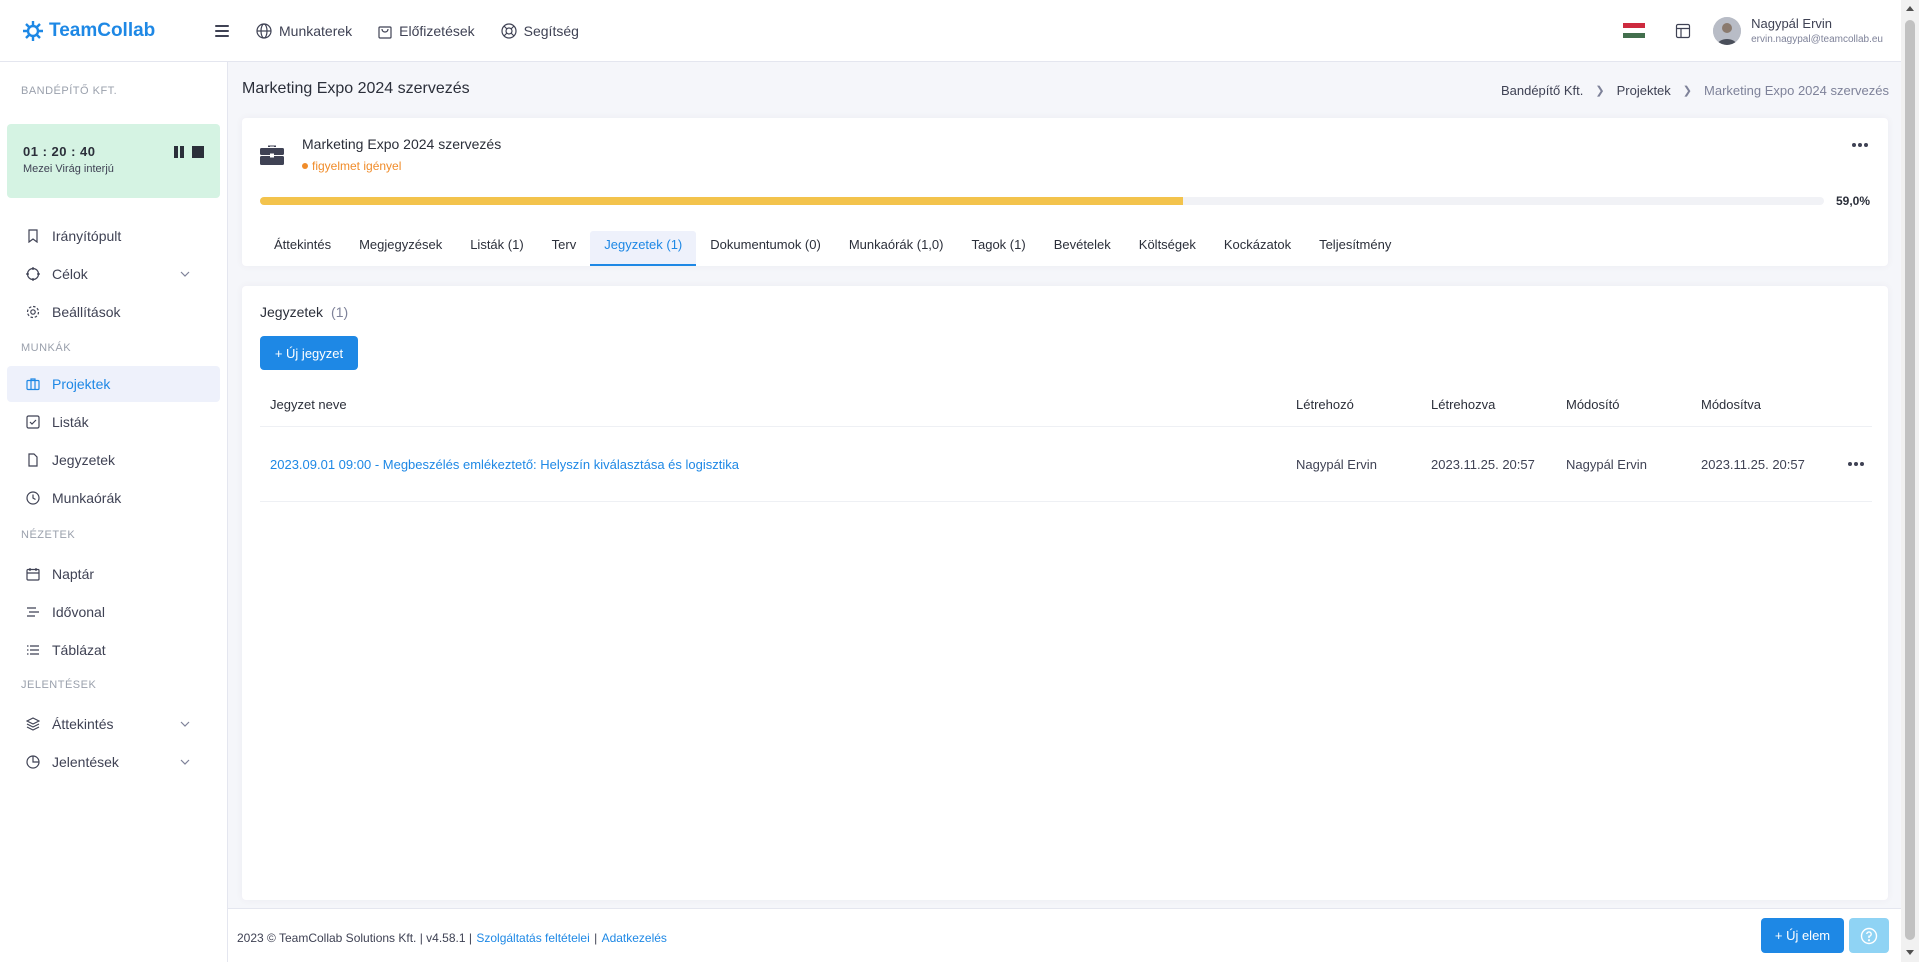 The height and width of the screenshot is (962, 1919). What do you see at coordinates (1634, 30) in the screenshot?
I see `language-flag-icon` at bounding box center [1634, 30].